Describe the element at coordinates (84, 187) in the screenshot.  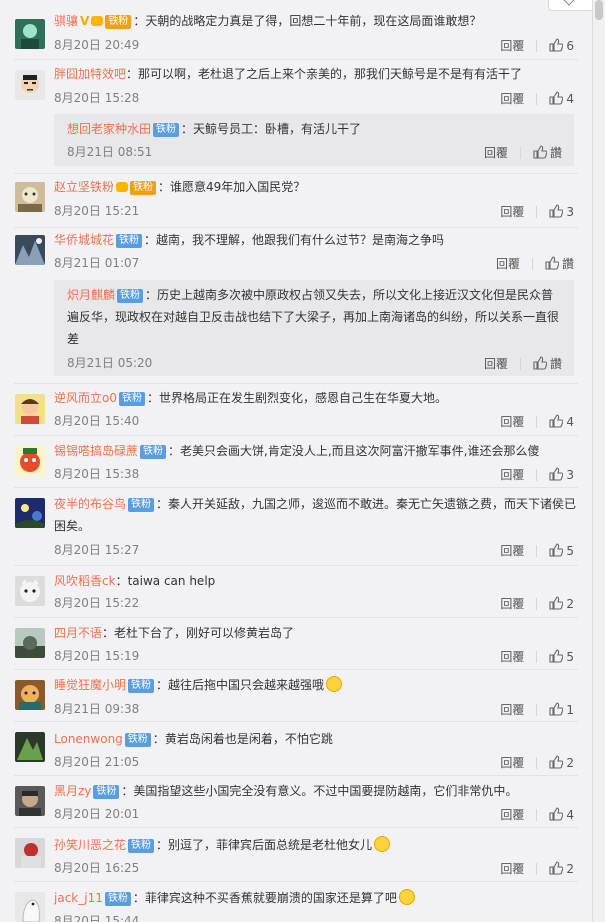
I see `username: 赵立坚铁粉` at that location.